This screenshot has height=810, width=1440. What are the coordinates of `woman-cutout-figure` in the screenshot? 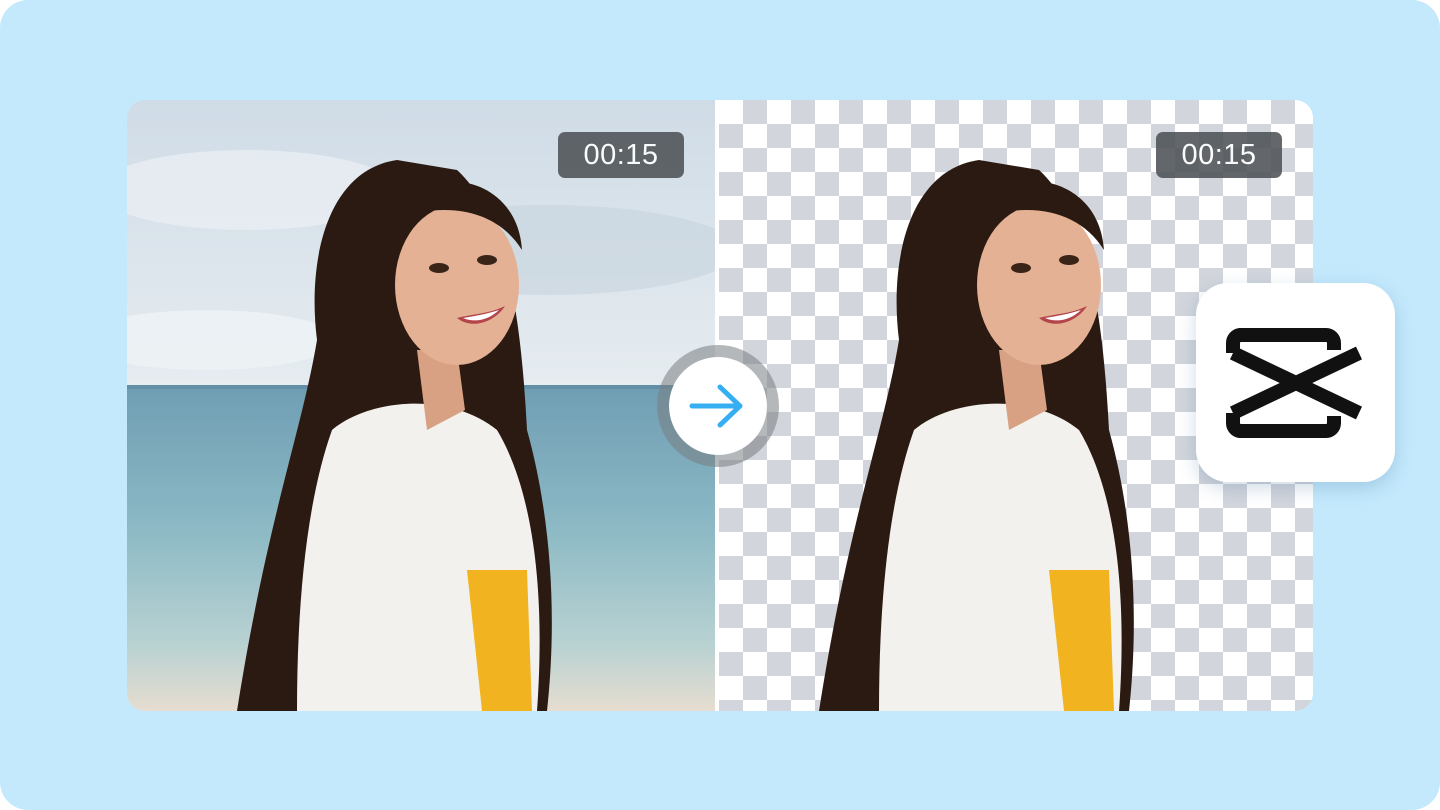 It's located at (976, 435).